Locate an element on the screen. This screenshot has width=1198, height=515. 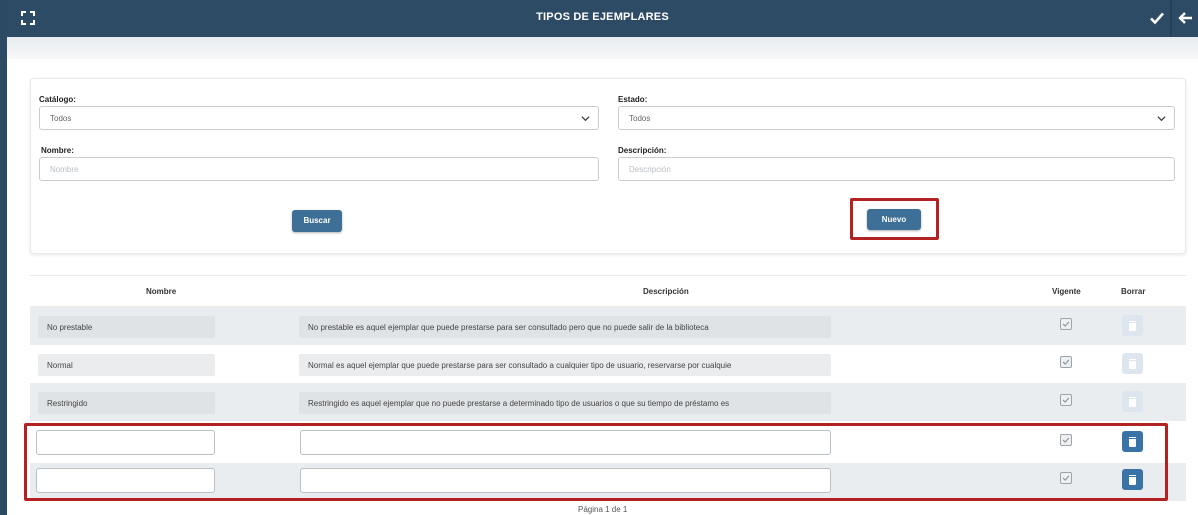
check-icon is located at coordinates (1157, 18).